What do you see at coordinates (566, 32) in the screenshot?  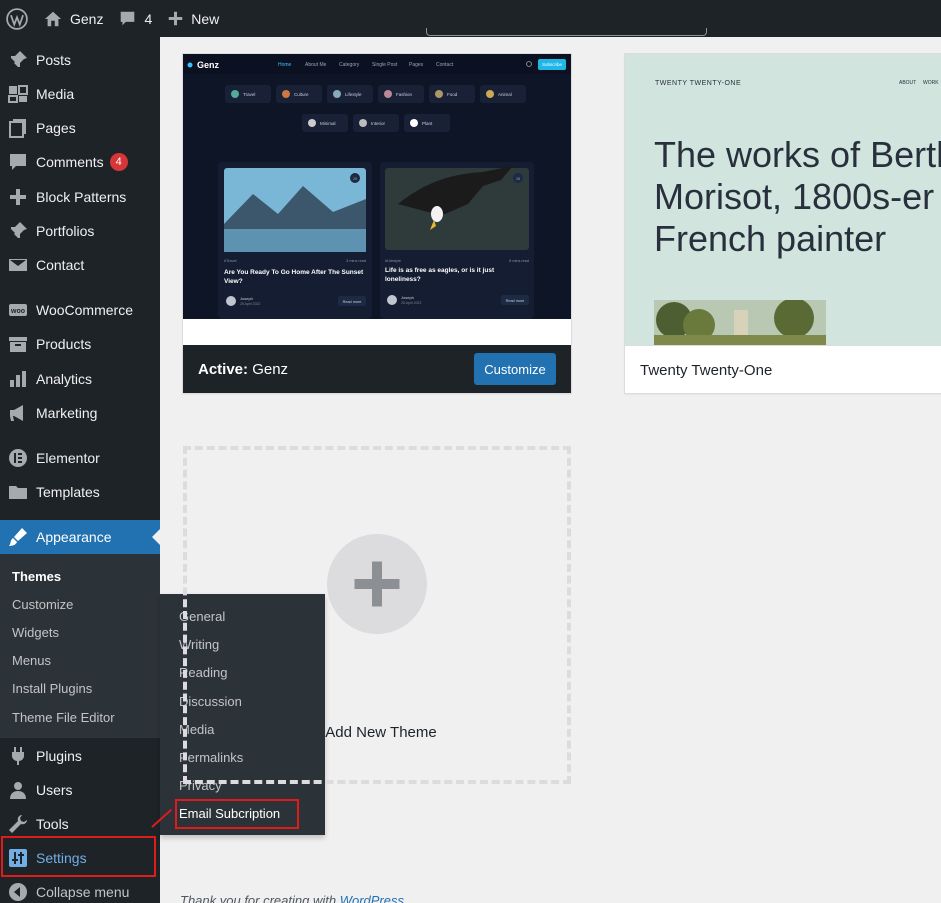 I see `search-field-outline` at bounding box center [566, 32].